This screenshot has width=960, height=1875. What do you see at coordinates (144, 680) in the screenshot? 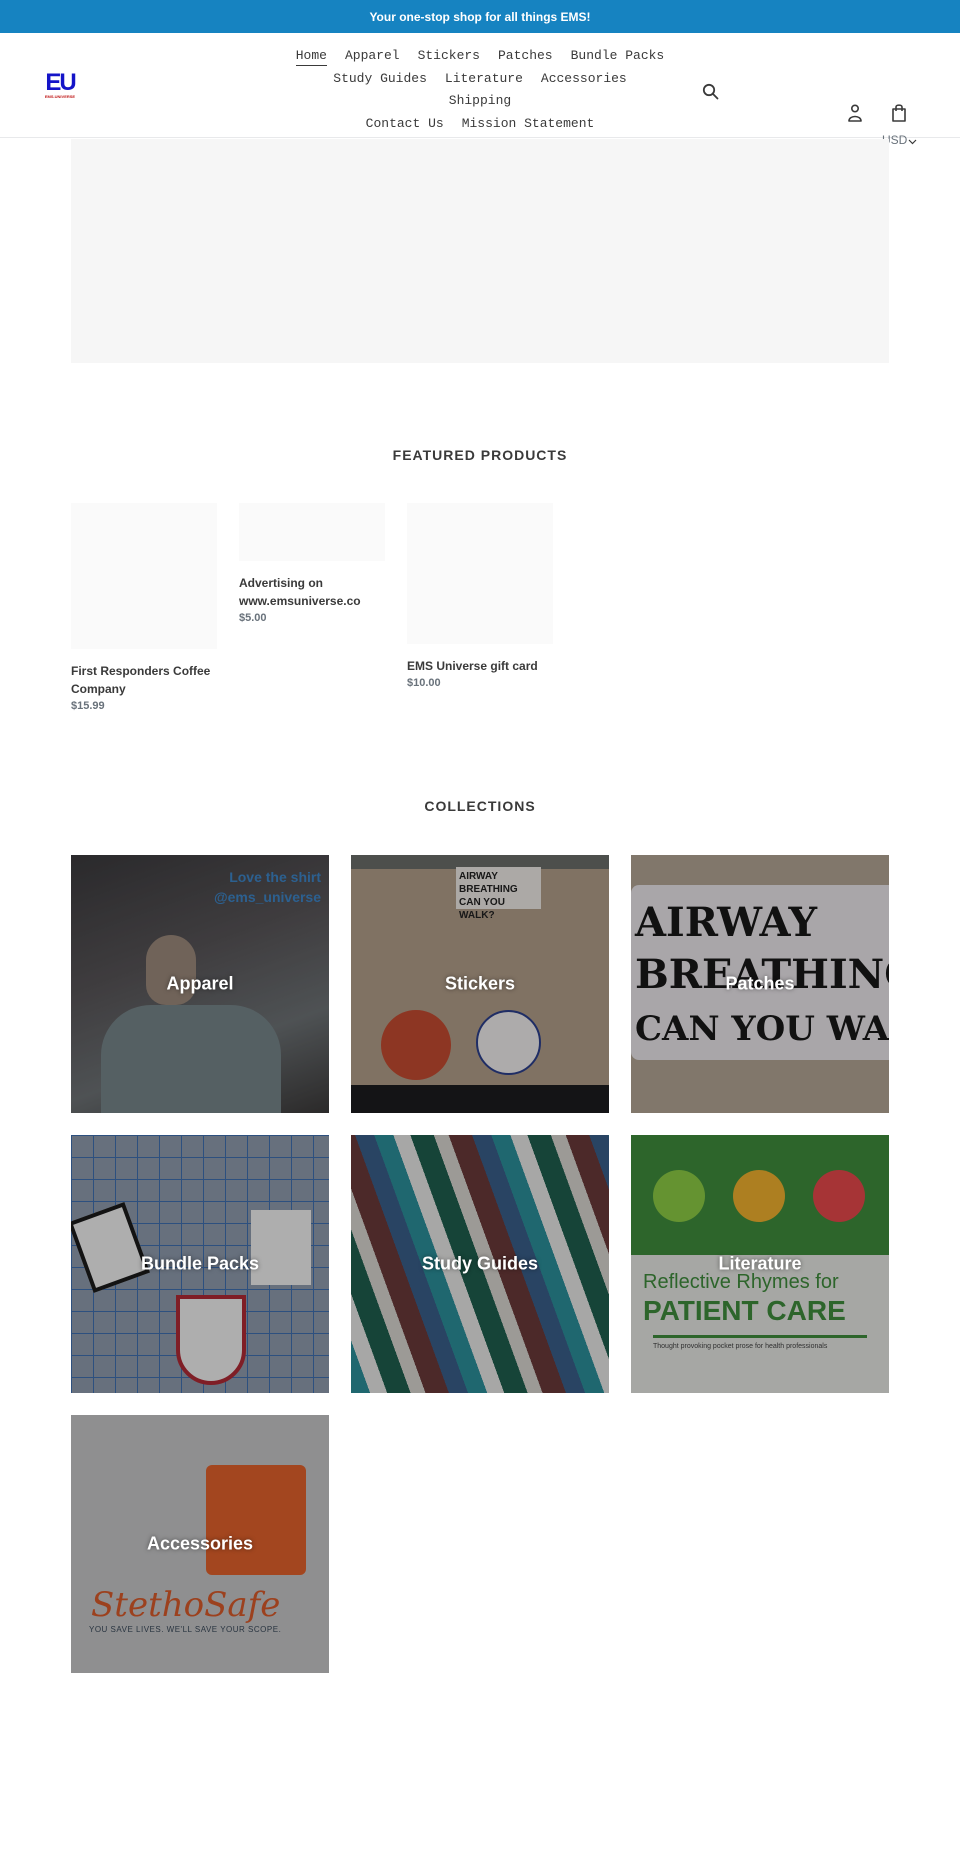
I see `product-name: First Responders Coffee Company` at bounding box center [144, 680].